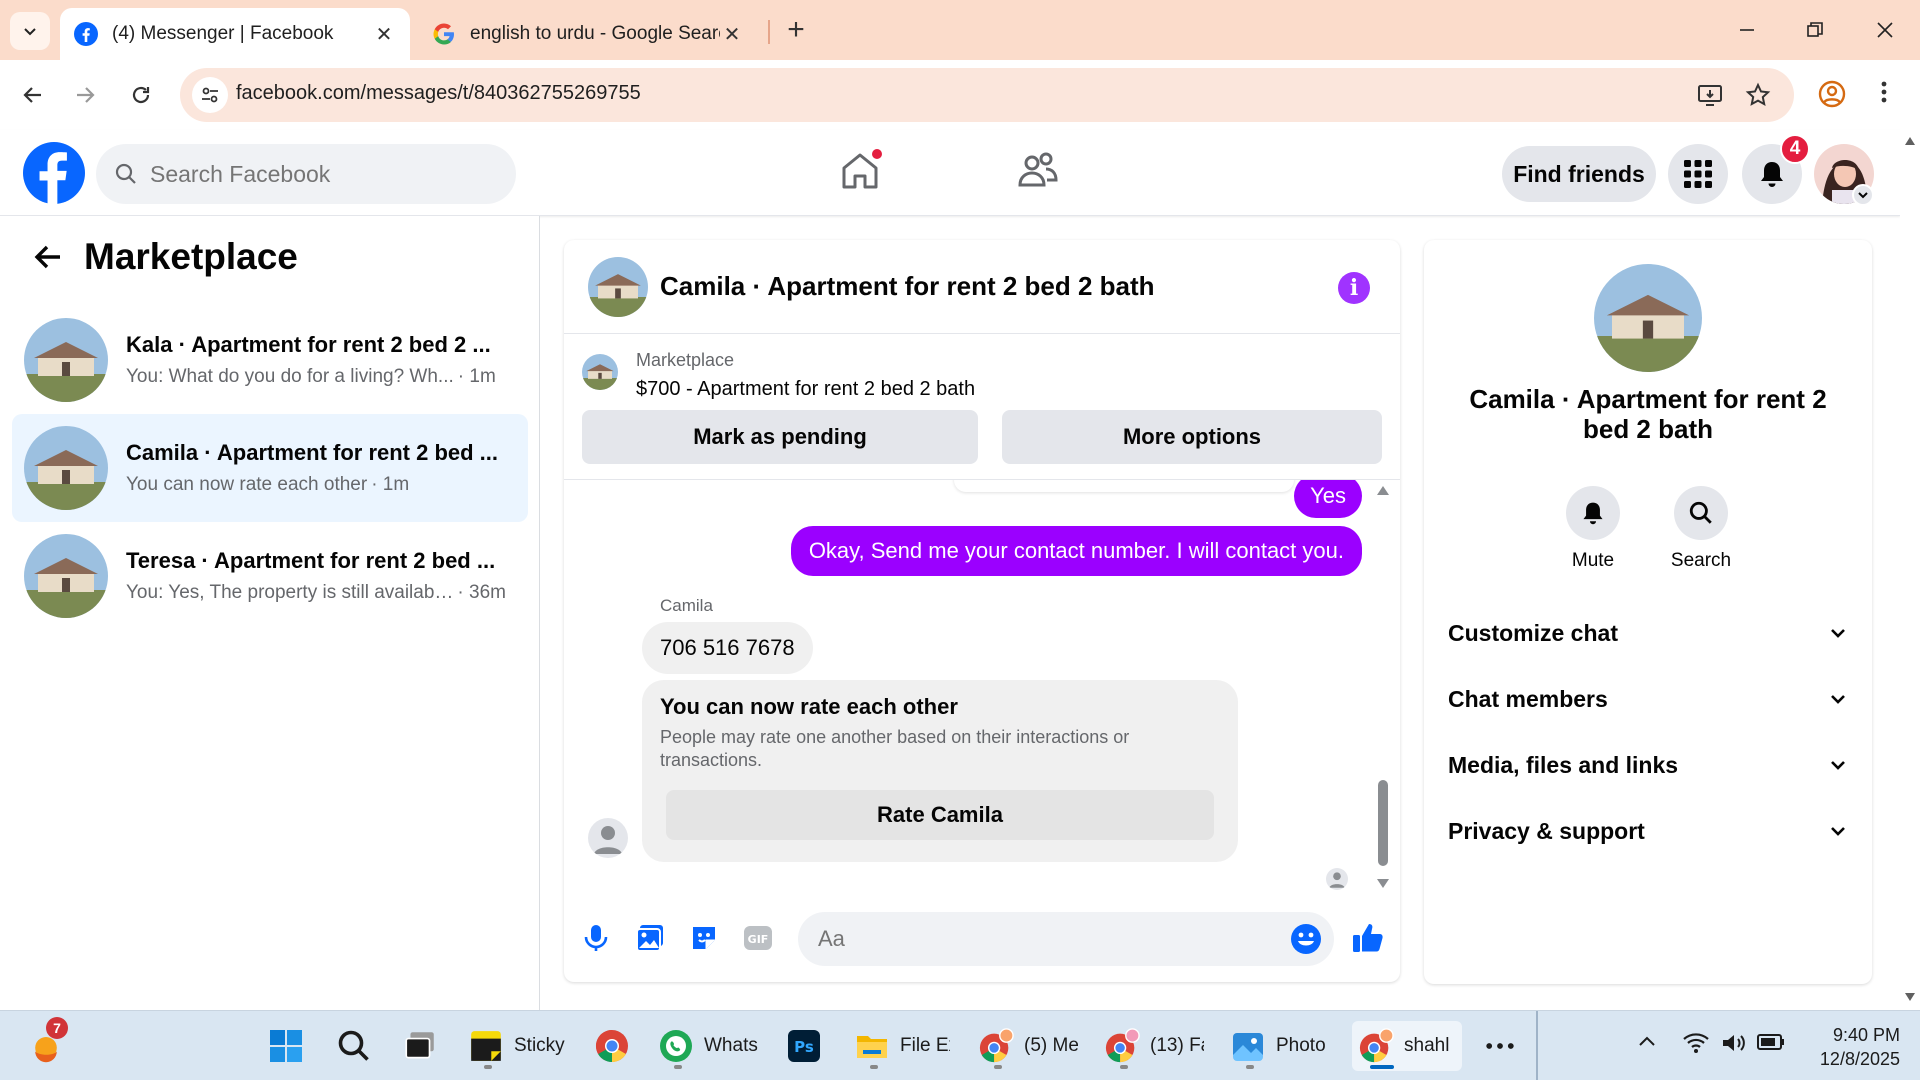 Image resolution: width=1920 pixels, height=1080 pixels. I want to click on chat-title: Camila · Apartment for rent 2 bed 2 bath, so click(907, 286).